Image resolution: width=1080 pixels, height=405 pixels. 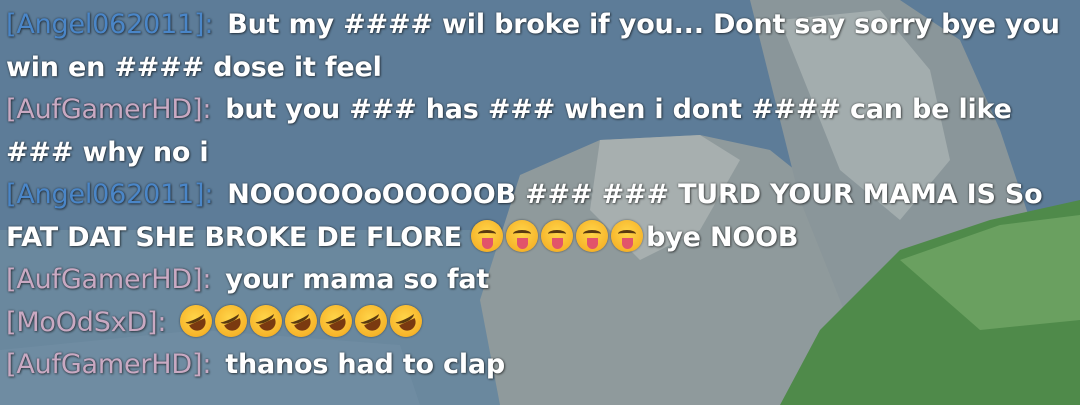 I want to click on chat-message-text: thanos had to clap, so click(x=365, y=364).